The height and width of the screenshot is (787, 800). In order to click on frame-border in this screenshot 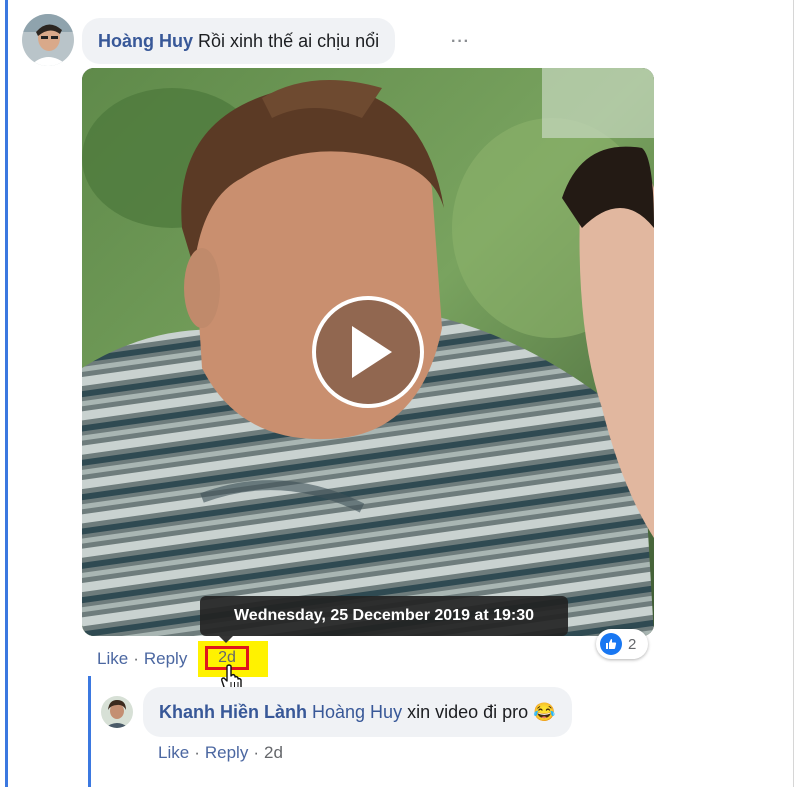, I will do `click(793, 393)`.